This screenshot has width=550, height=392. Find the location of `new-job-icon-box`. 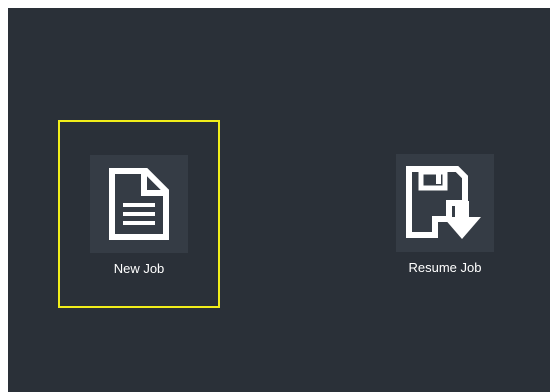

new-job-icon-box is located at coordinates (139, 204).